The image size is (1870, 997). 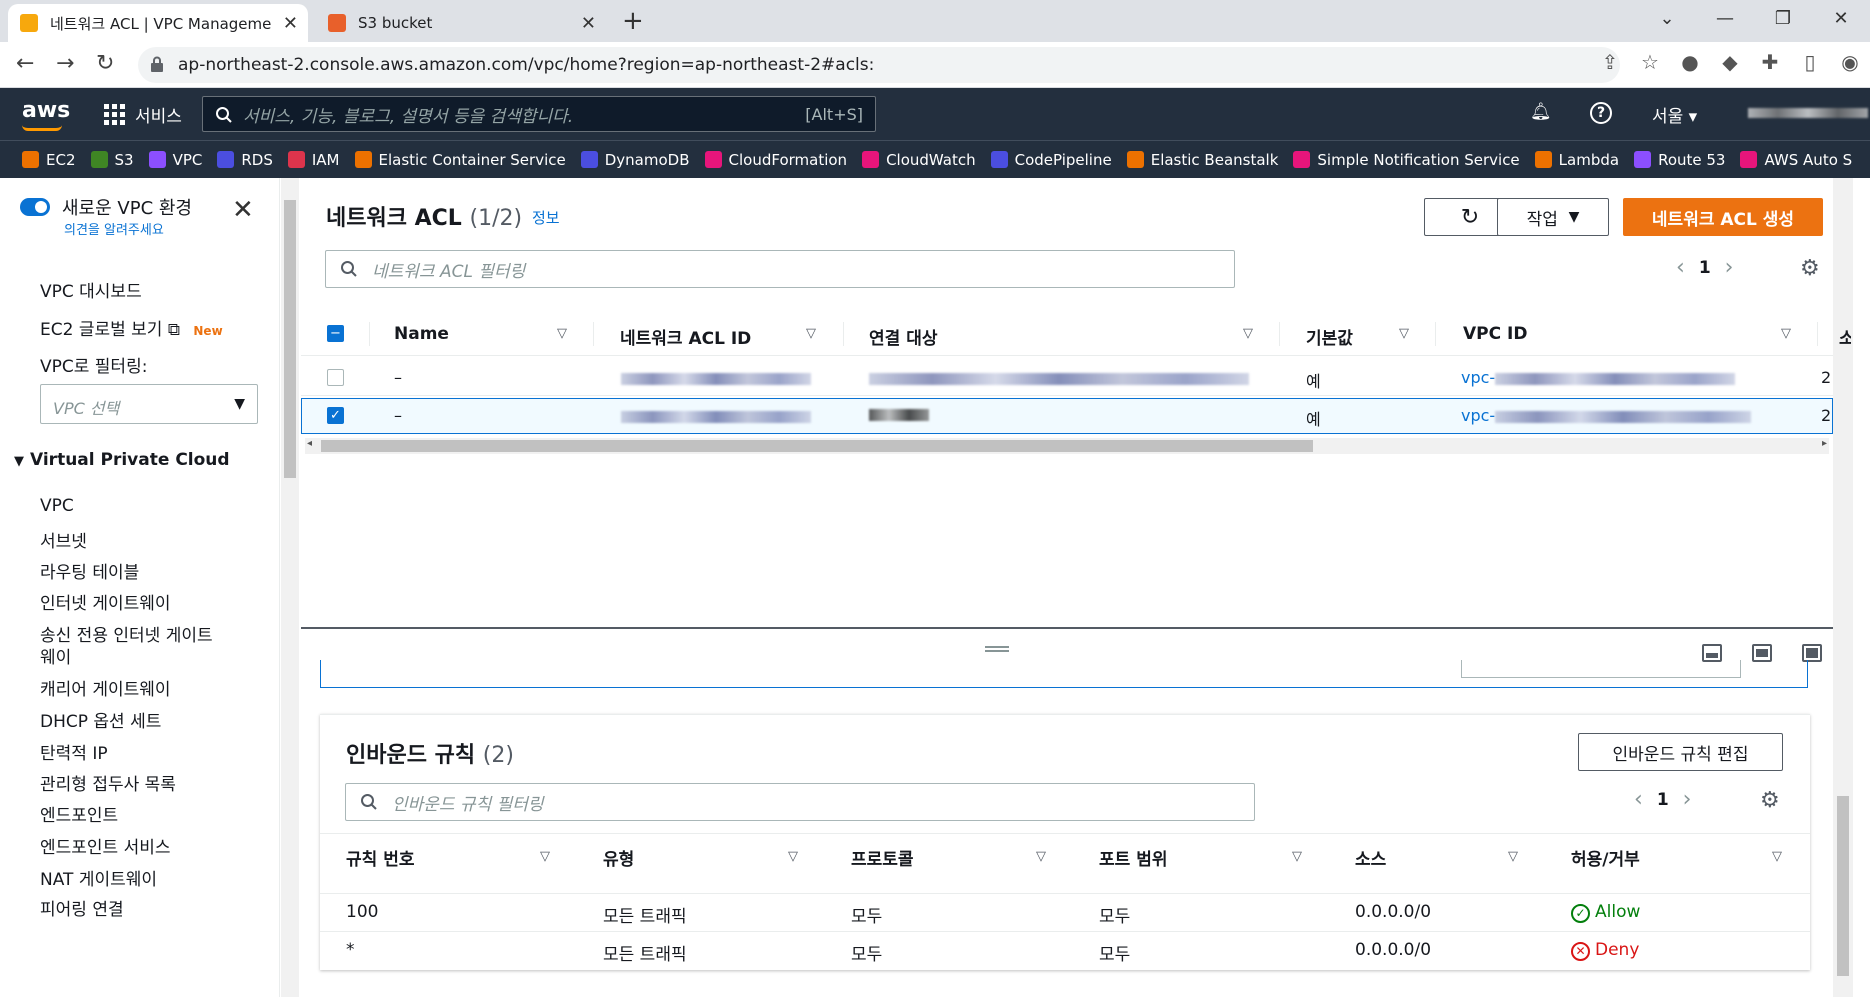 What do you see at coordinates (1051, 160) in the screenshot?
I see `favorite-codepipeline: CodePipeline` at bounding box center [1051, 160].